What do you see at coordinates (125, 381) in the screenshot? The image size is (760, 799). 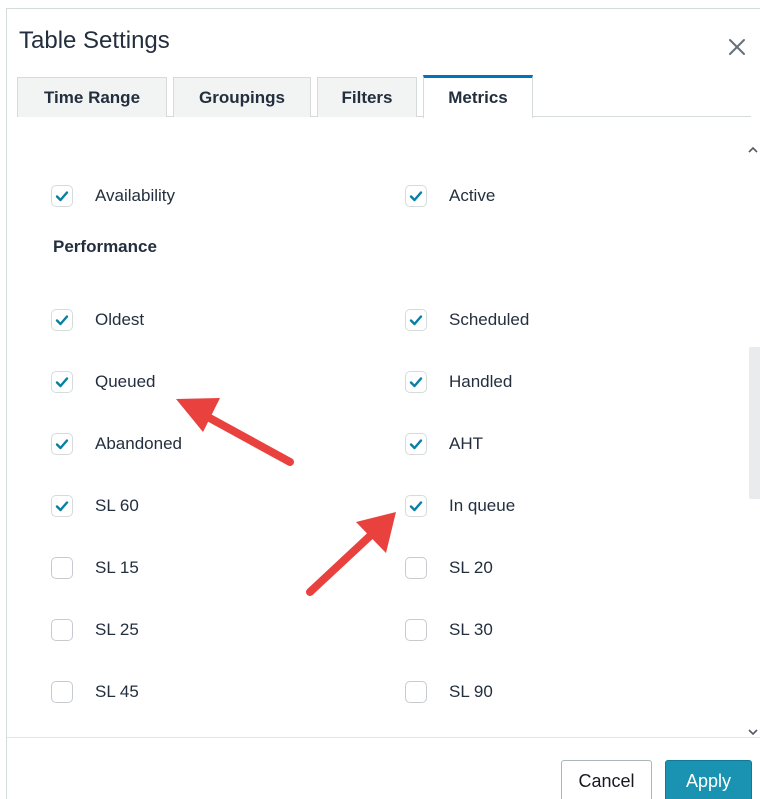 I see `metric-label: Queued` at bounding box center [125, 381].